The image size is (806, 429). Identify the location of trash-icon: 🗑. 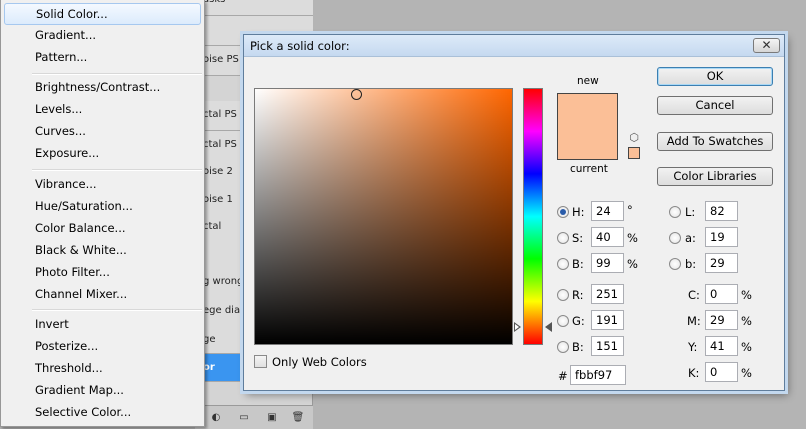
(298, 417).